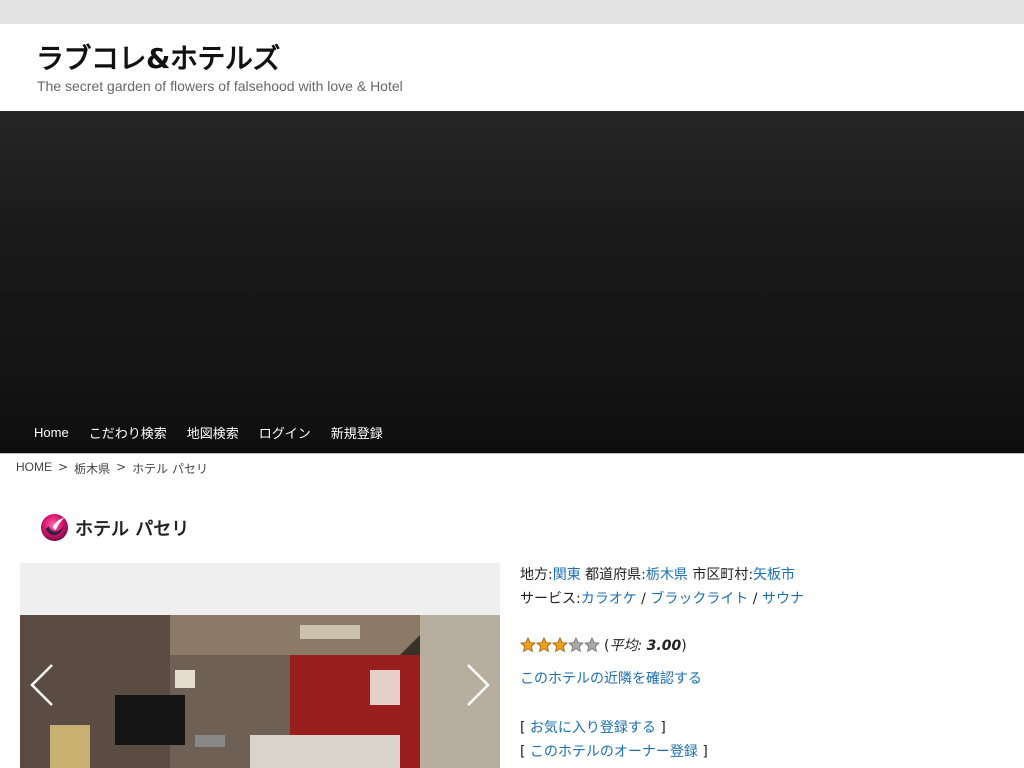 This screenshot has height=768, width=1024. What do you see at coordinates (609, 599) in the screenshot?
I see `service-karaoke-link: カラオケ` at bounding box center [609, 599].